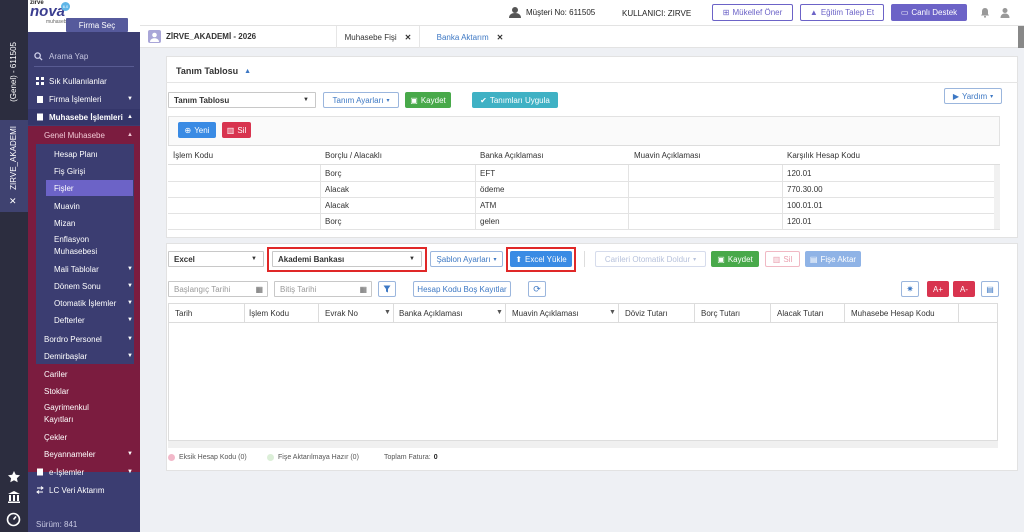  I want to click on scrollbar-thumb, so click(1021, 37).